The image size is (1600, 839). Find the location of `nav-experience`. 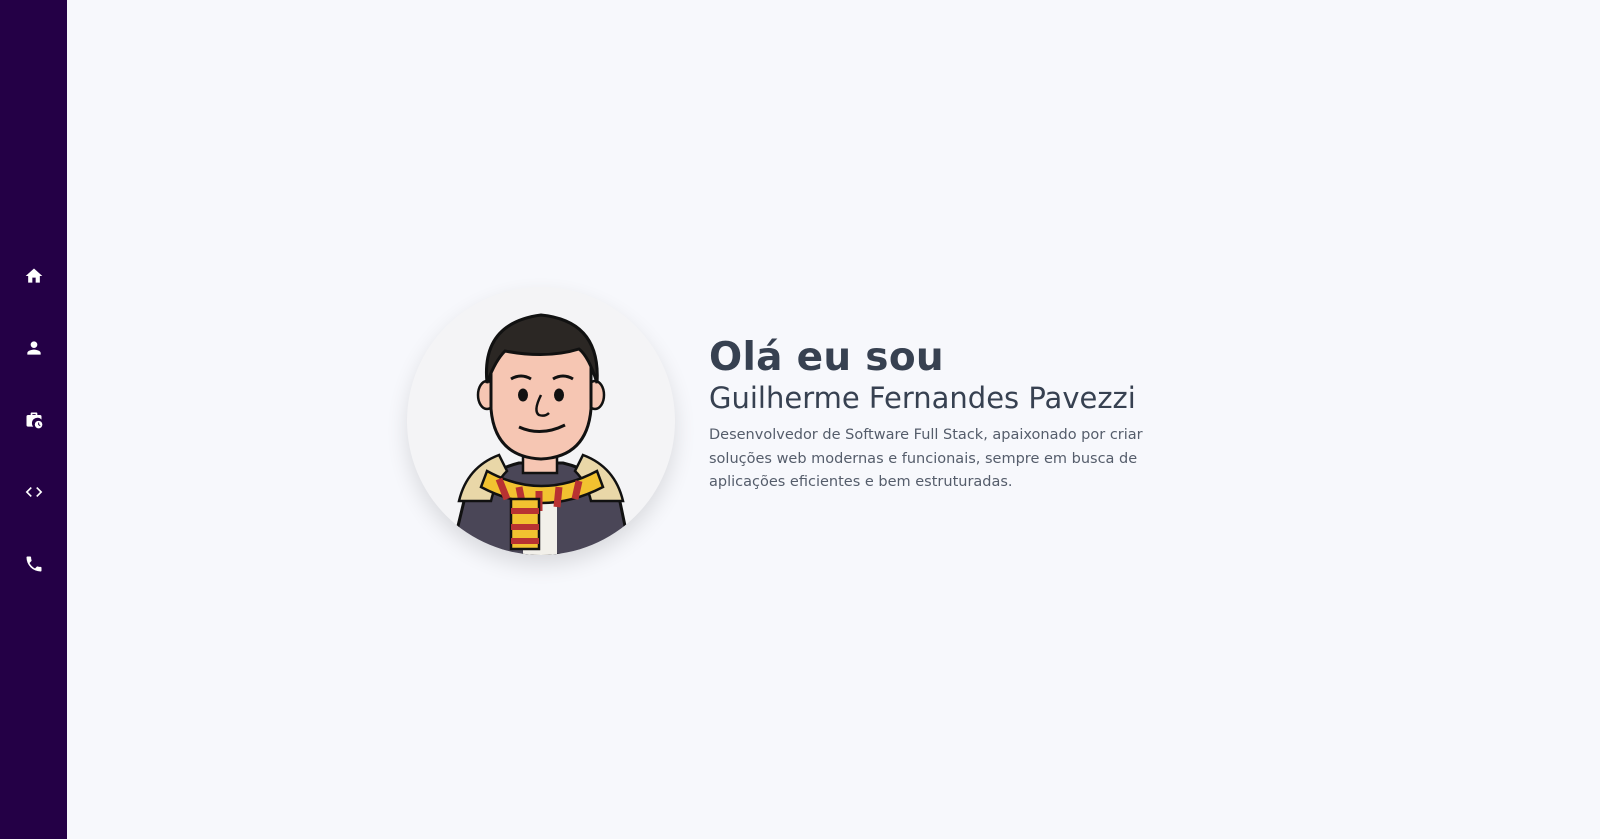

nav-experience is located at coordinates (33, 420).